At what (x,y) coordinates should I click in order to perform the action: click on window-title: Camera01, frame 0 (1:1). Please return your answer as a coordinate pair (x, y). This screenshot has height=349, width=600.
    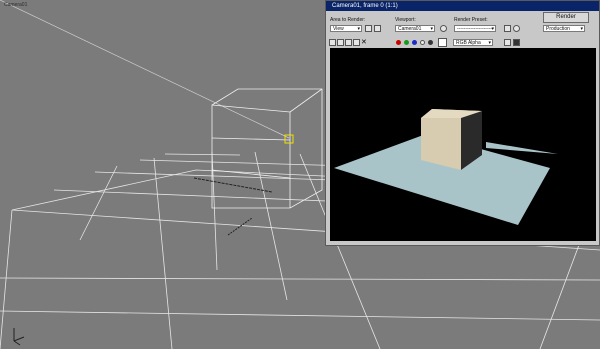
    Looking at the image, I should click on (462, 6).